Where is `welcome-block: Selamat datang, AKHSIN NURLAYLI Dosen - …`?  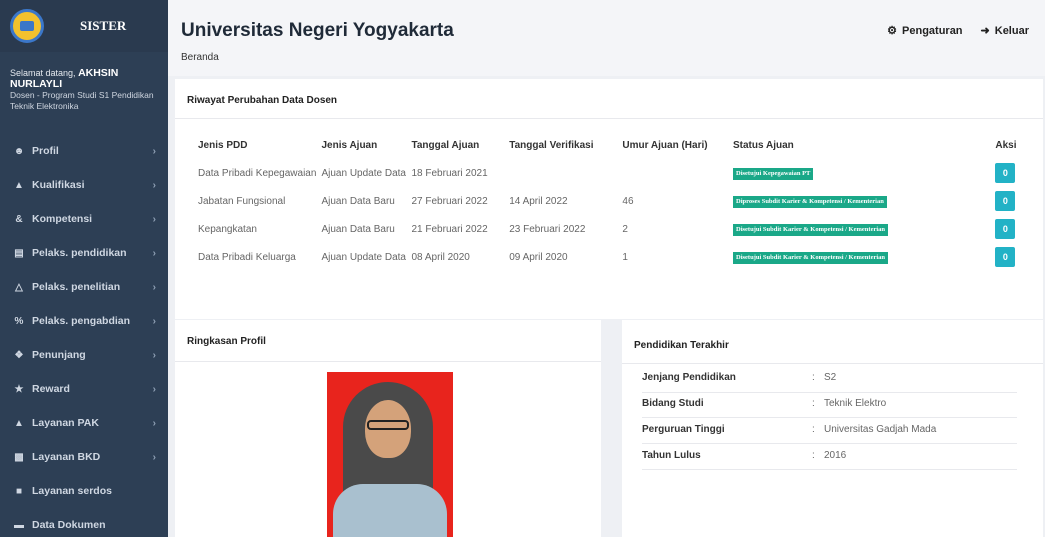
welcome-block: Selamat datang, AKHSIN NURLAYLI Dosen - … is located at coordinates (84, 88).